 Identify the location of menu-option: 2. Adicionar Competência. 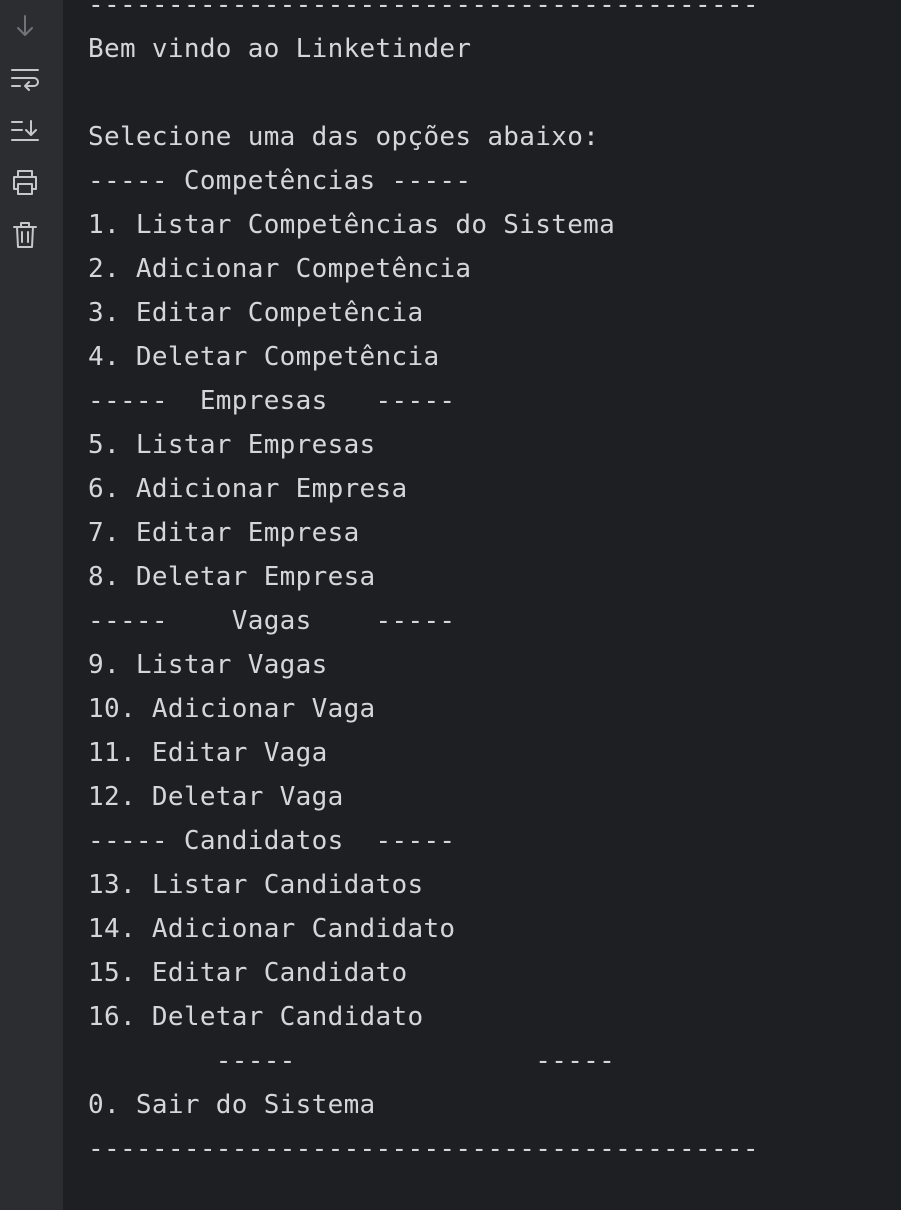
(280, 269).